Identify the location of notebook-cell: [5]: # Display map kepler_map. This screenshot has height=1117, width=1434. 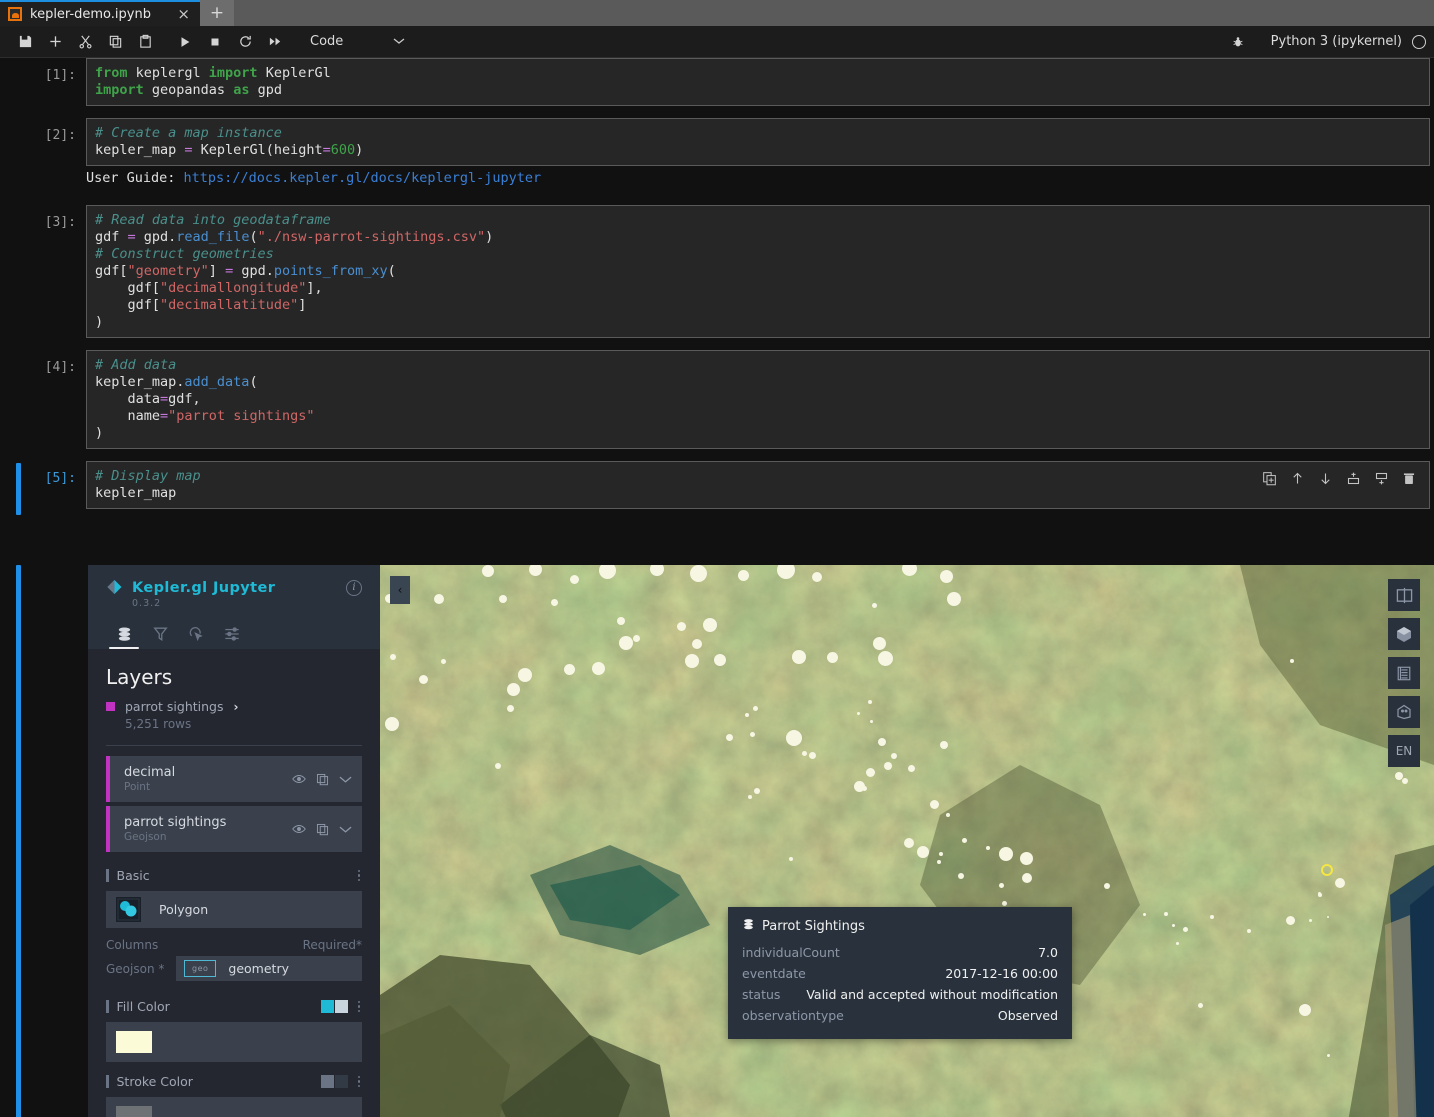
(717, 488).